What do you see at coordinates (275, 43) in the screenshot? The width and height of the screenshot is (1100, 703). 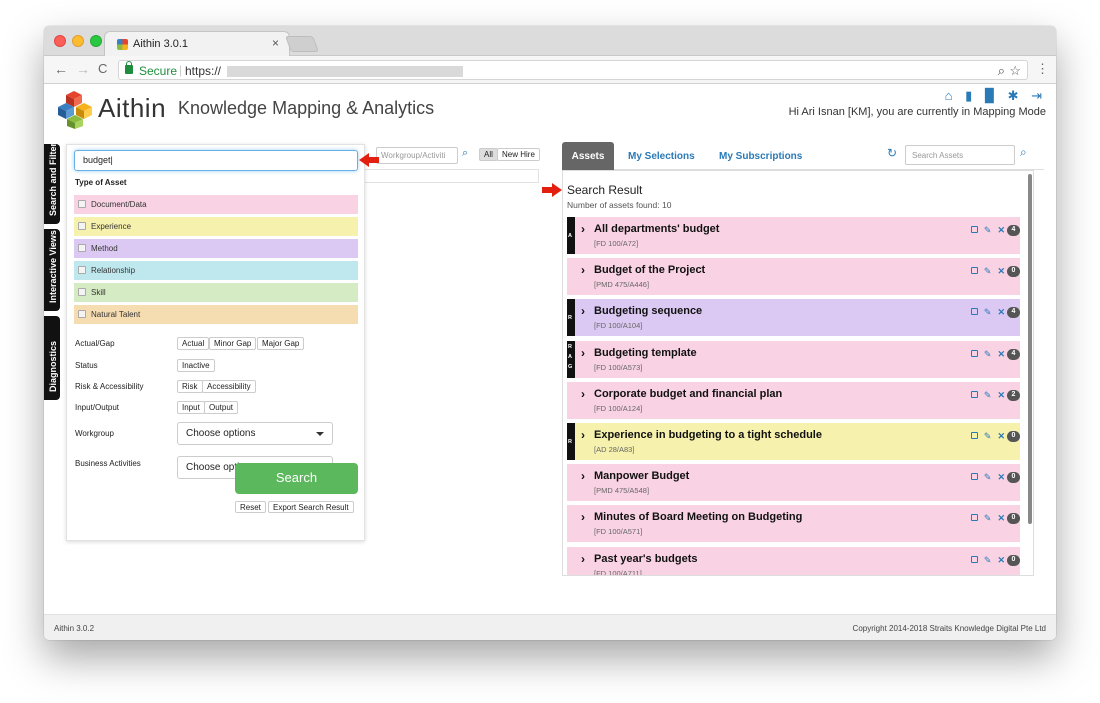 I see `tab-close-icon: ×` at bounding box center [275, 43].